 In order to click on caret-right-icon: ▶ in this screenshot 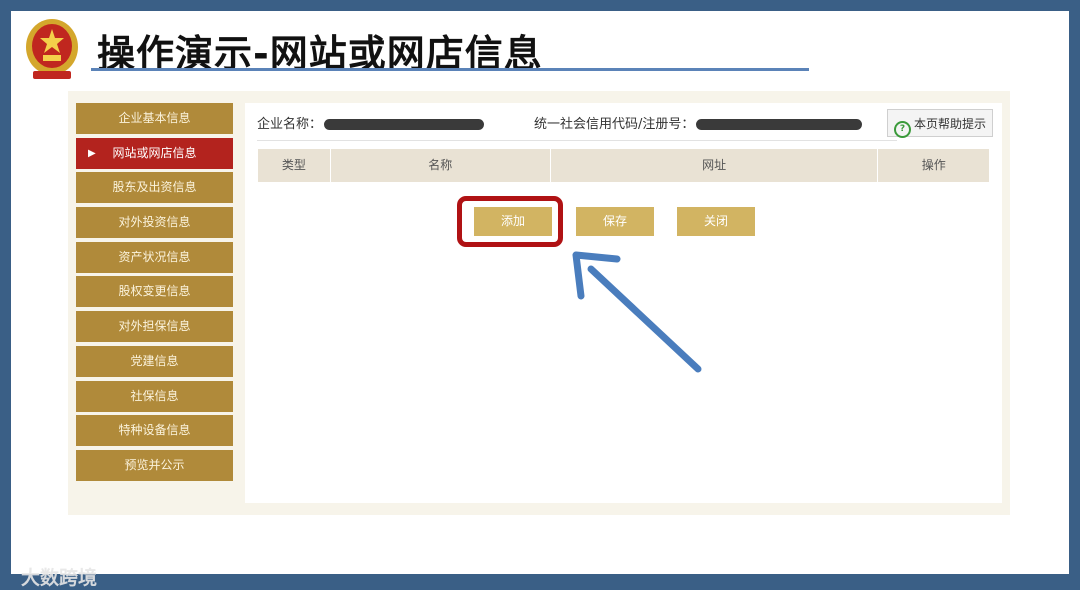, I will do `click(92, 153)`.